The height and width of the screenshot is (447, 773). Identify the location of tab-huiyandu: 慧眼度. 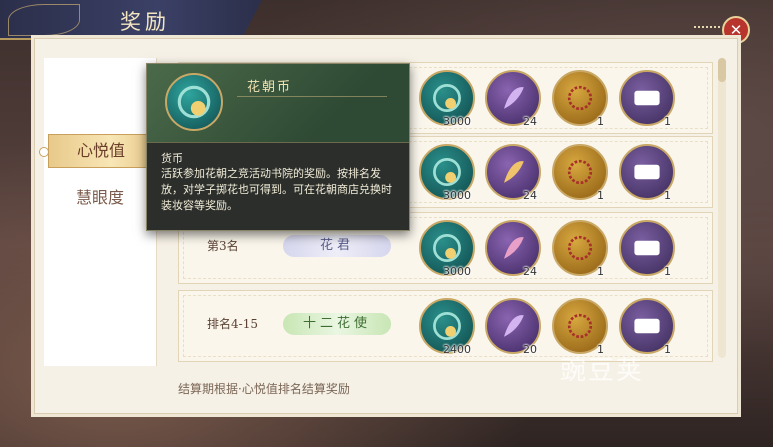
(100, 198).